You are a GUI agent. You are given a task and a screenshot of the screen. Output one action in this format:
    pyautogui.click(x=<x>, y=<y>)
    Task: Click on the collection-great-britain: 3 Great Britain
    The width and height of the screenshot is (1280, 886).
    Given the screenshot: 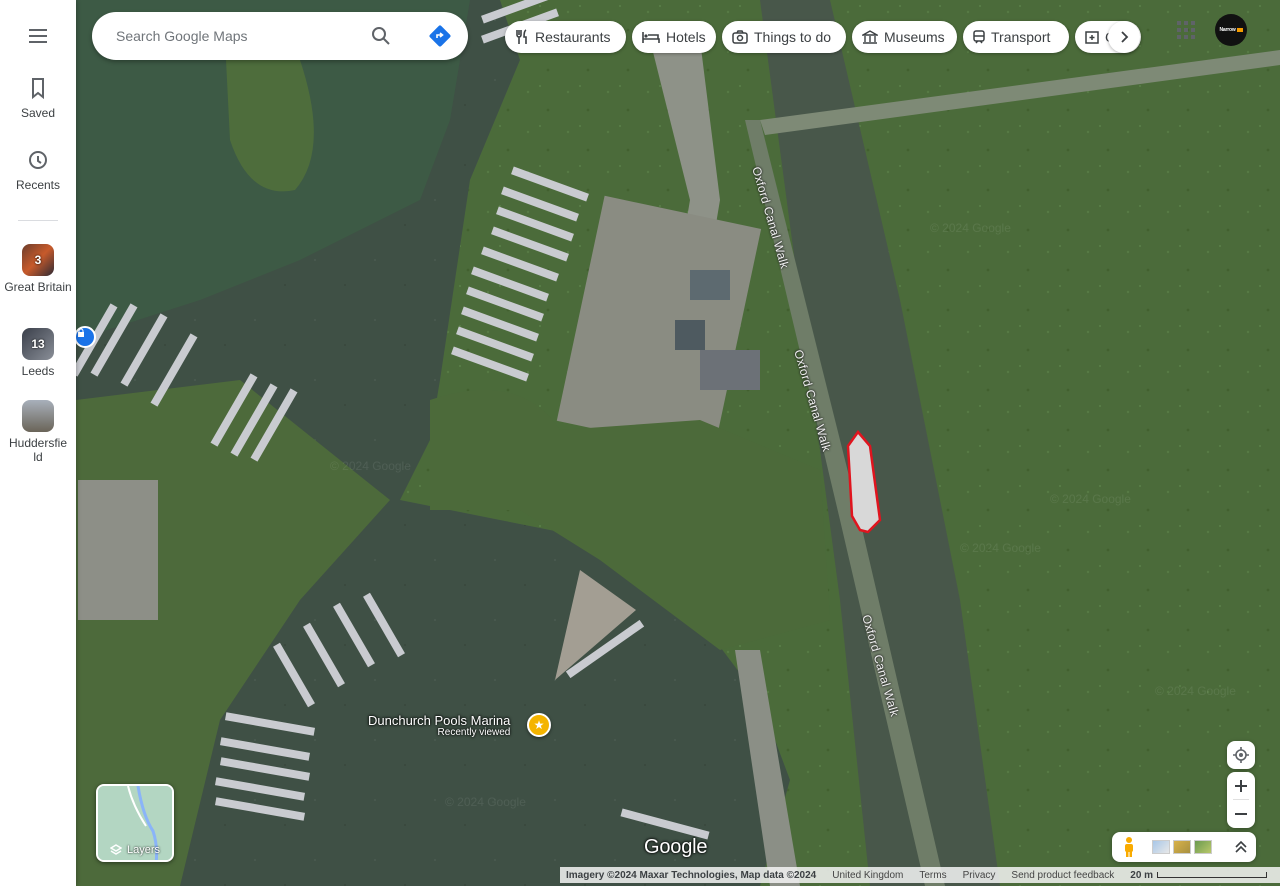 What is the action you would take?
    pyautogui.click(x=38, y=269)
    